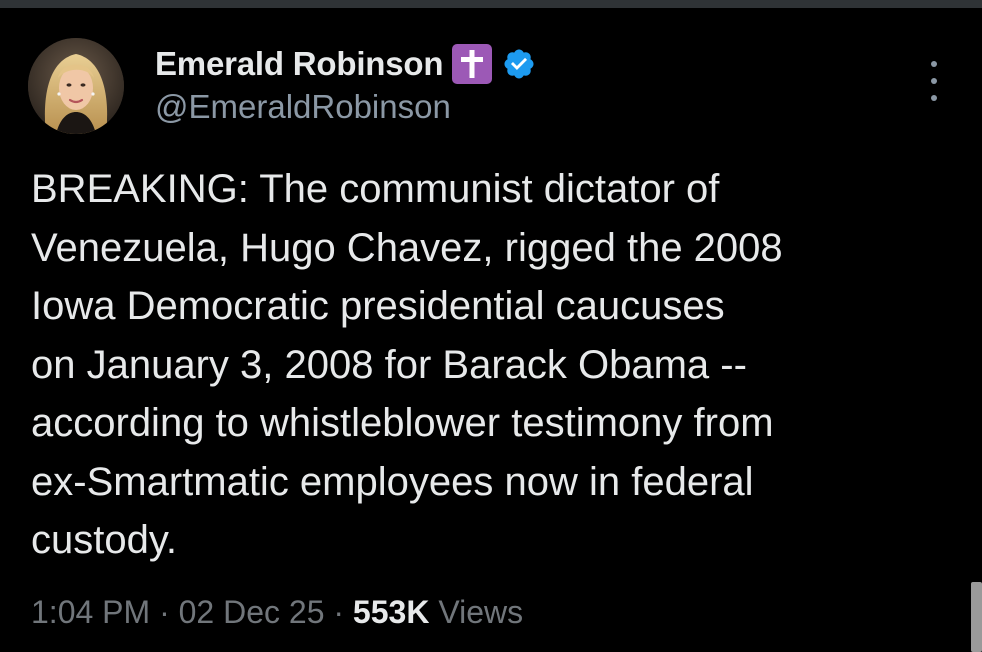 This screenshot has height=652, width=982. I want to click on handle: @EmeraldRobinson, so click(345, 107).